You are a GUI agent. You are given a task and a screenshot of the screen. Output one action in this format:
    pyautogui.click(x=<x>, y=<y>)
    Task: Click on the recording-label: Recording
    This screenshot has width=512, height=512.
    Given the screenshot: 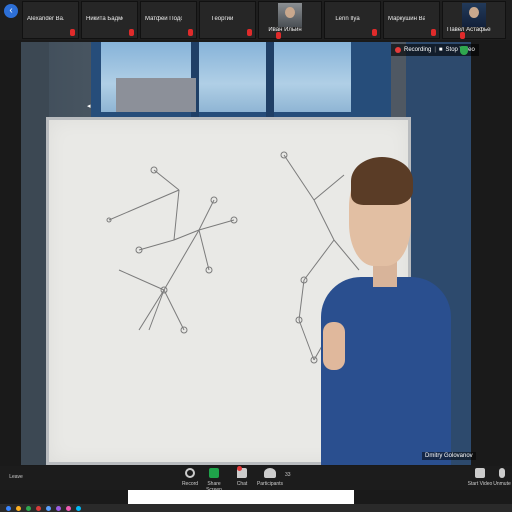 What is the action you would take?
    pyautogui.click(x=418, y=50)
    